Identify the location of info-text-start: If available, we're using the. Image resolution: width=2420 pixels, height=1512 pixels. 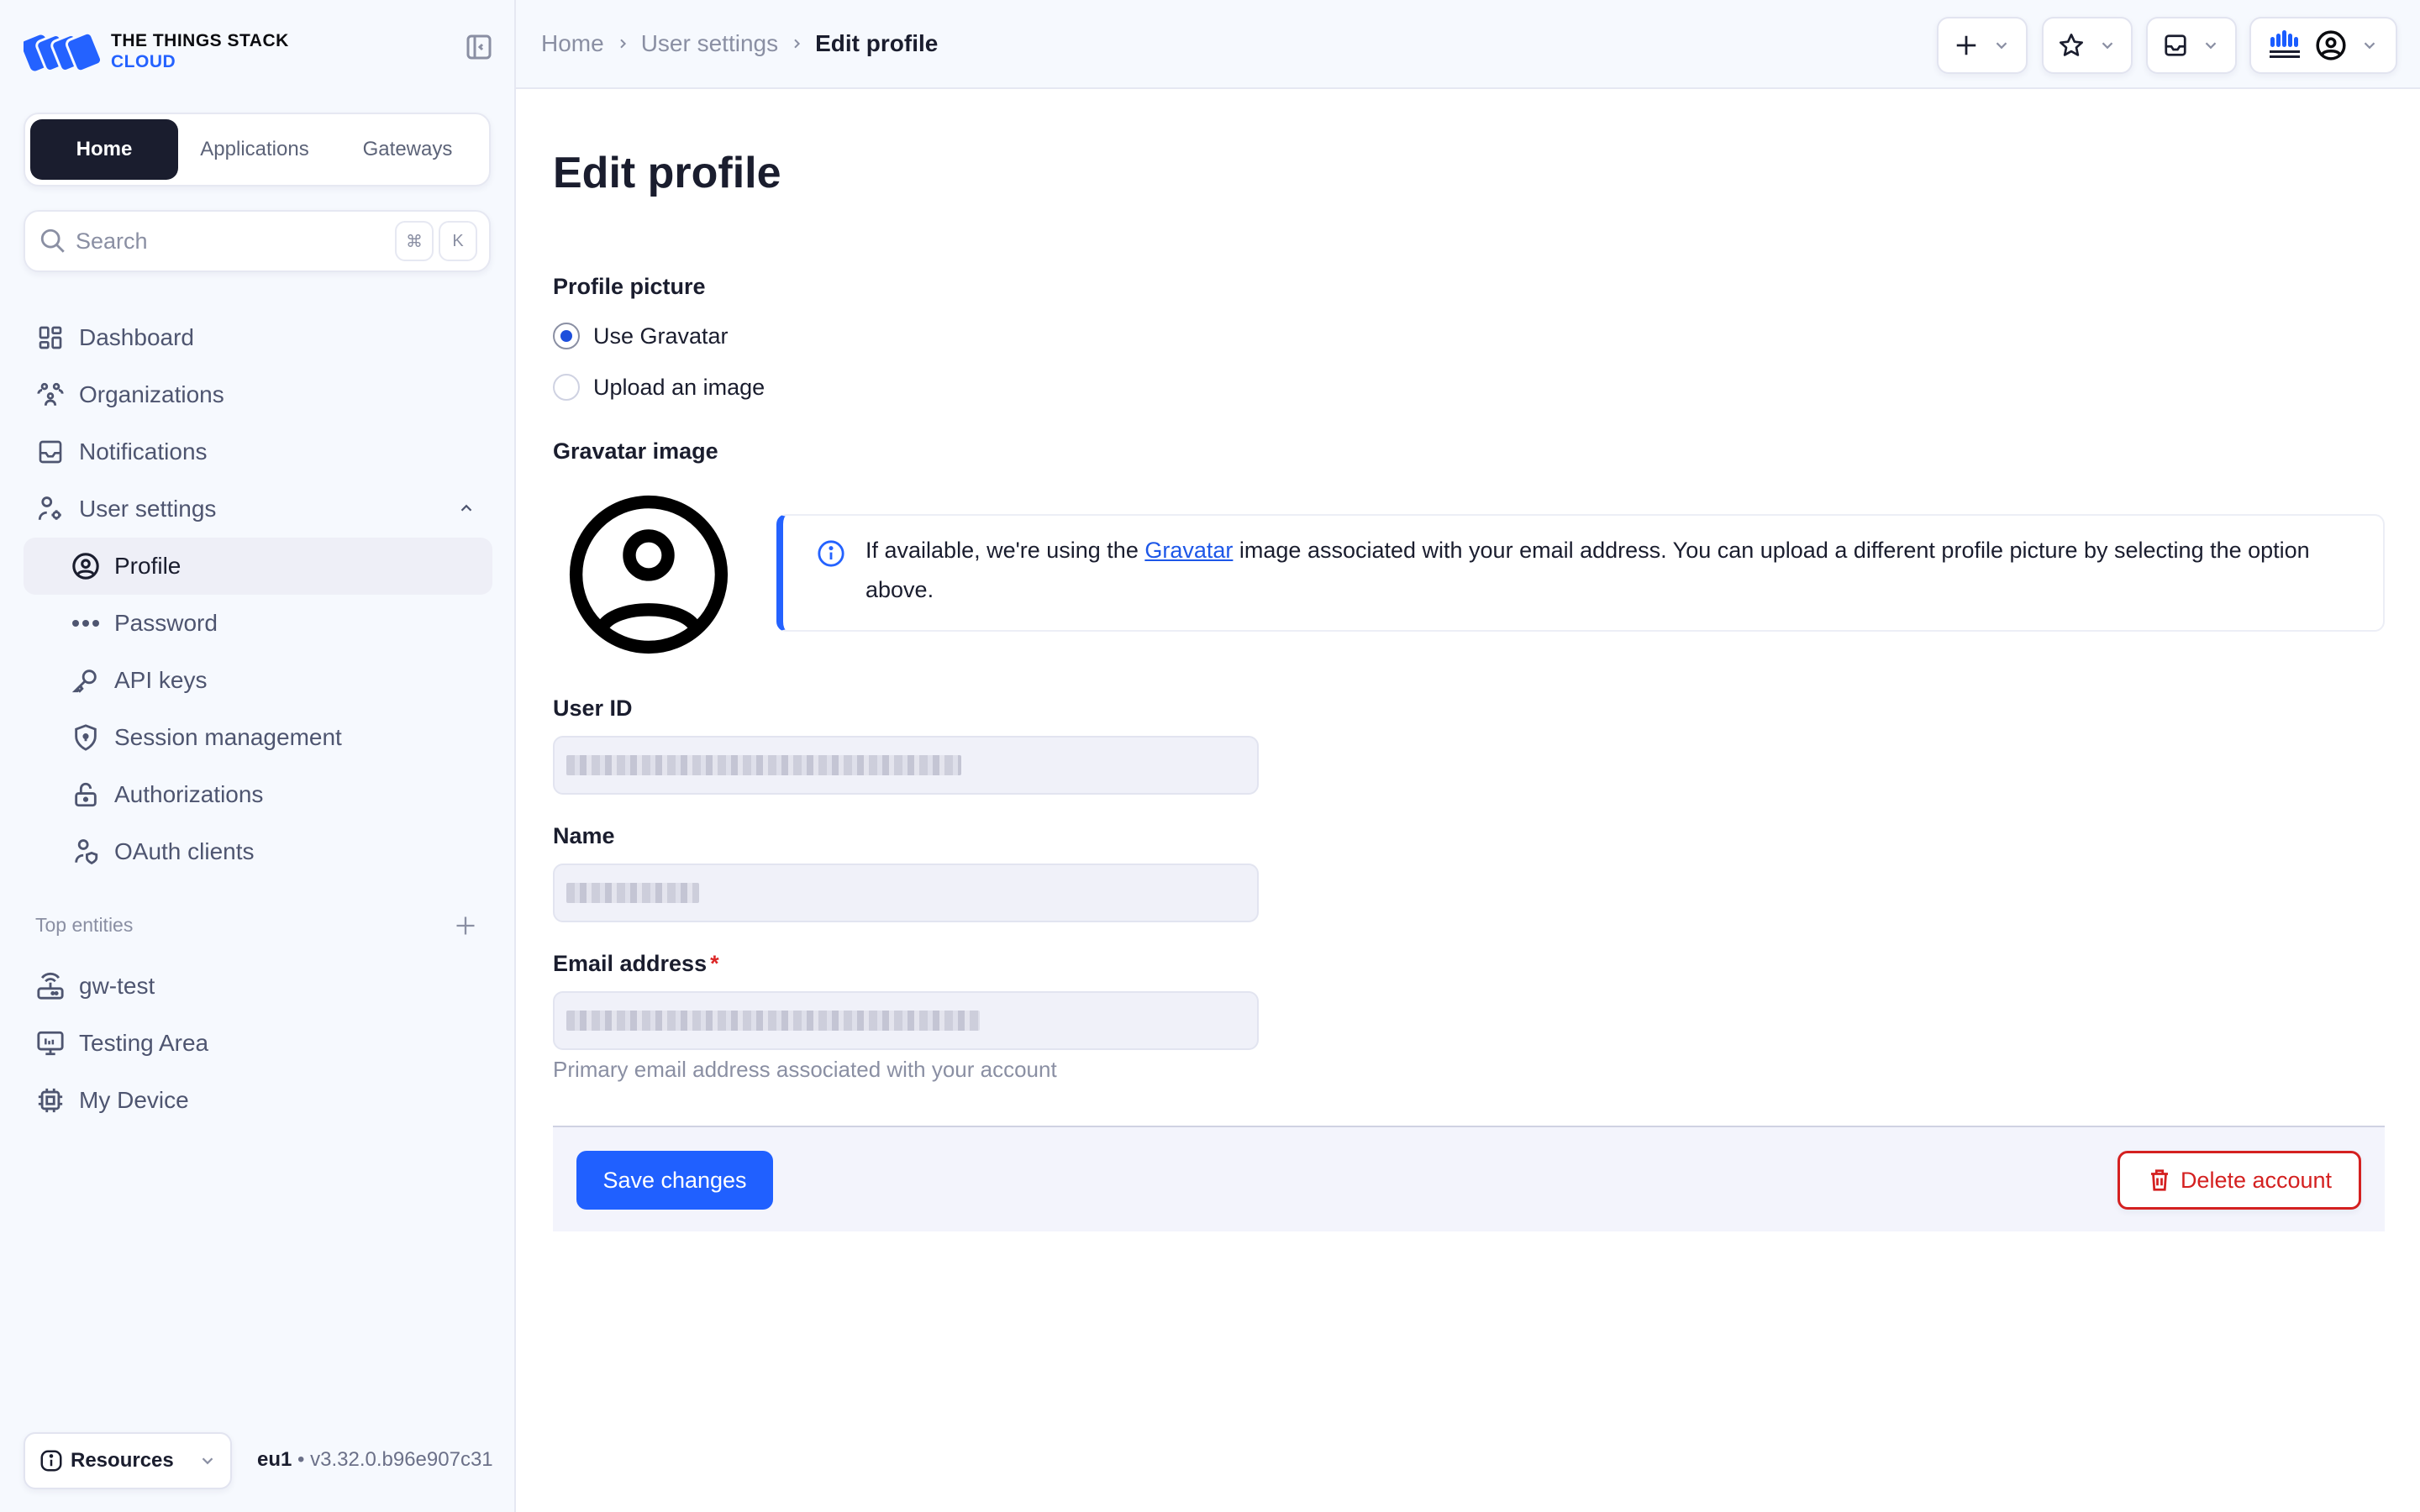
(1005, 550).